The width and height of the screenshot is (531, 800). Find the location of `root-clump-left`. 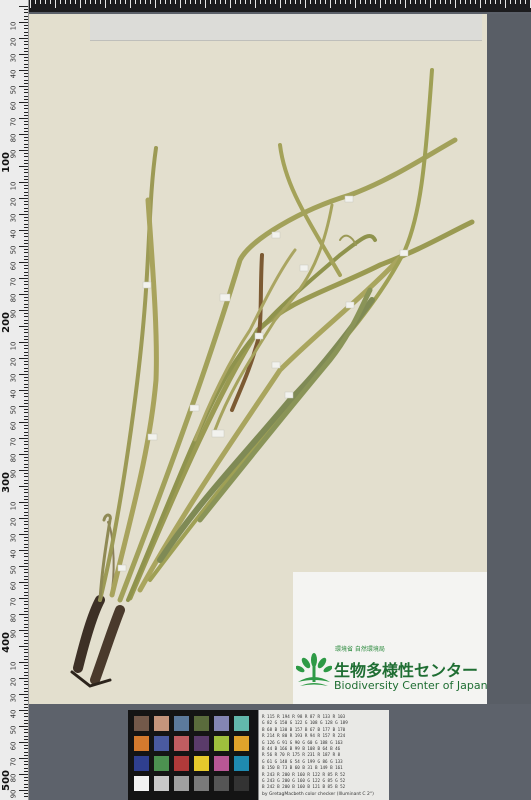

root-clump-left is located at coordinates (89, 634).